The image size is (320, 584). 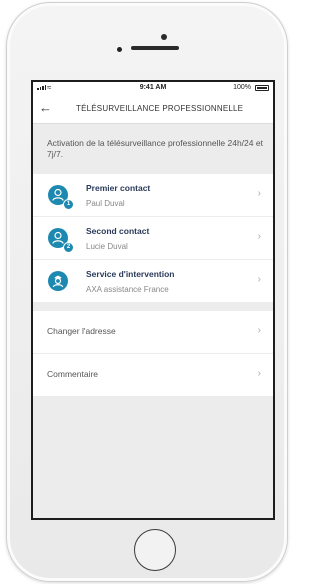 What do you see at coordinates (153, 195) in the screenshot?
I see `contact-row-first: 1 Premier contact Paul Duval ›` at bounding box center [153, 195].